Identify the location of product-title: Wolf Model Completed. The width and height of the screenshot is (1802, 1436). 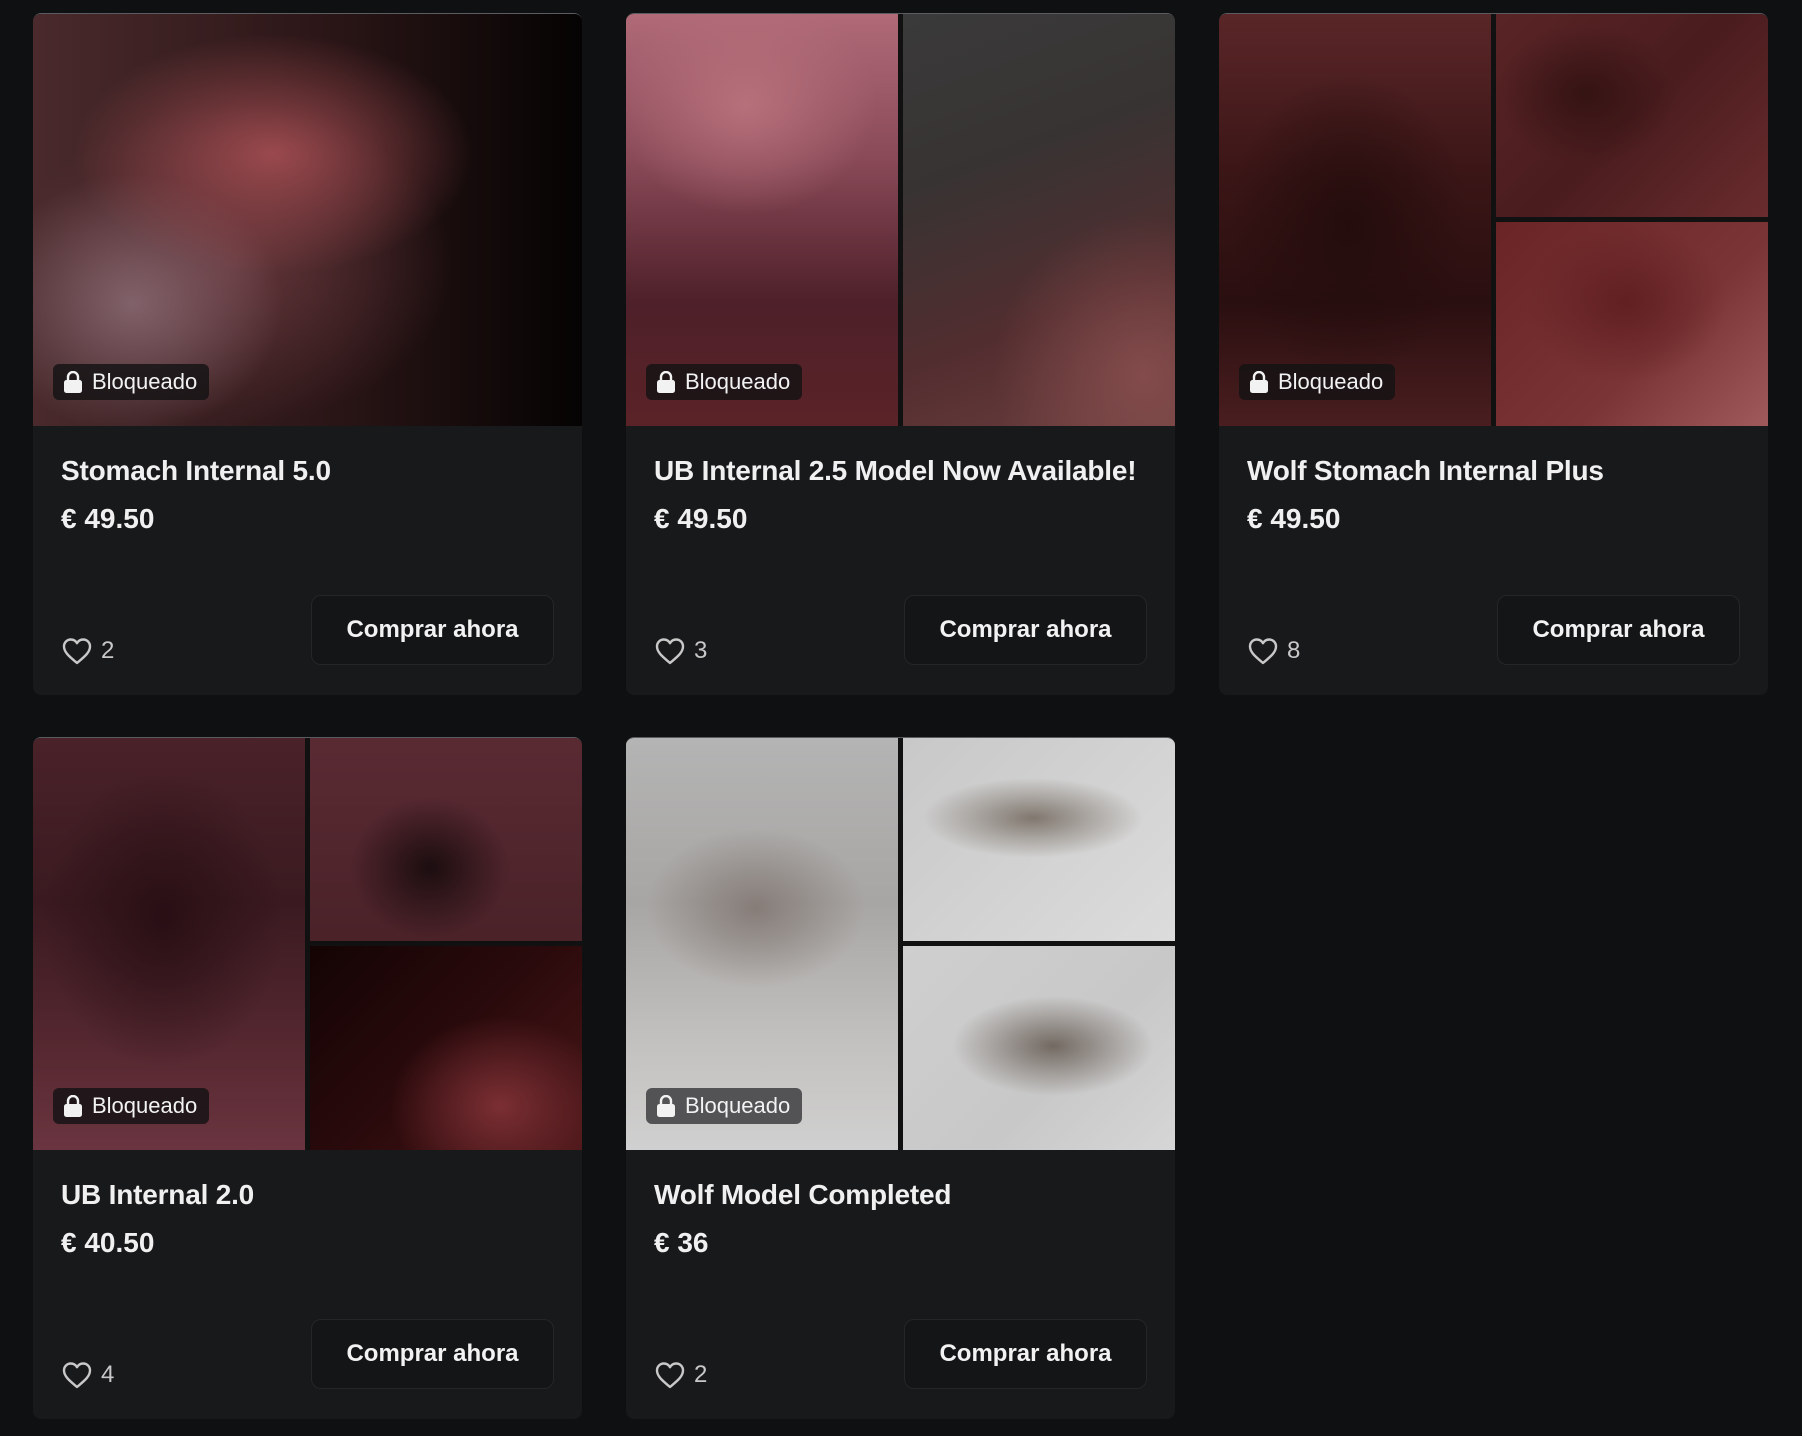
(802, 1195).